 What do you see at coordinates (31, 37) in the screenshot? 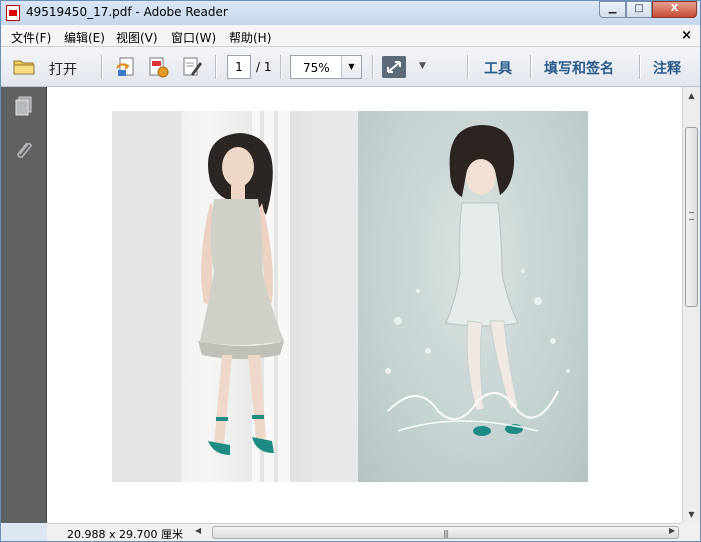
I see `menu-file: 文件(F)` at bounding box center [31, 37].